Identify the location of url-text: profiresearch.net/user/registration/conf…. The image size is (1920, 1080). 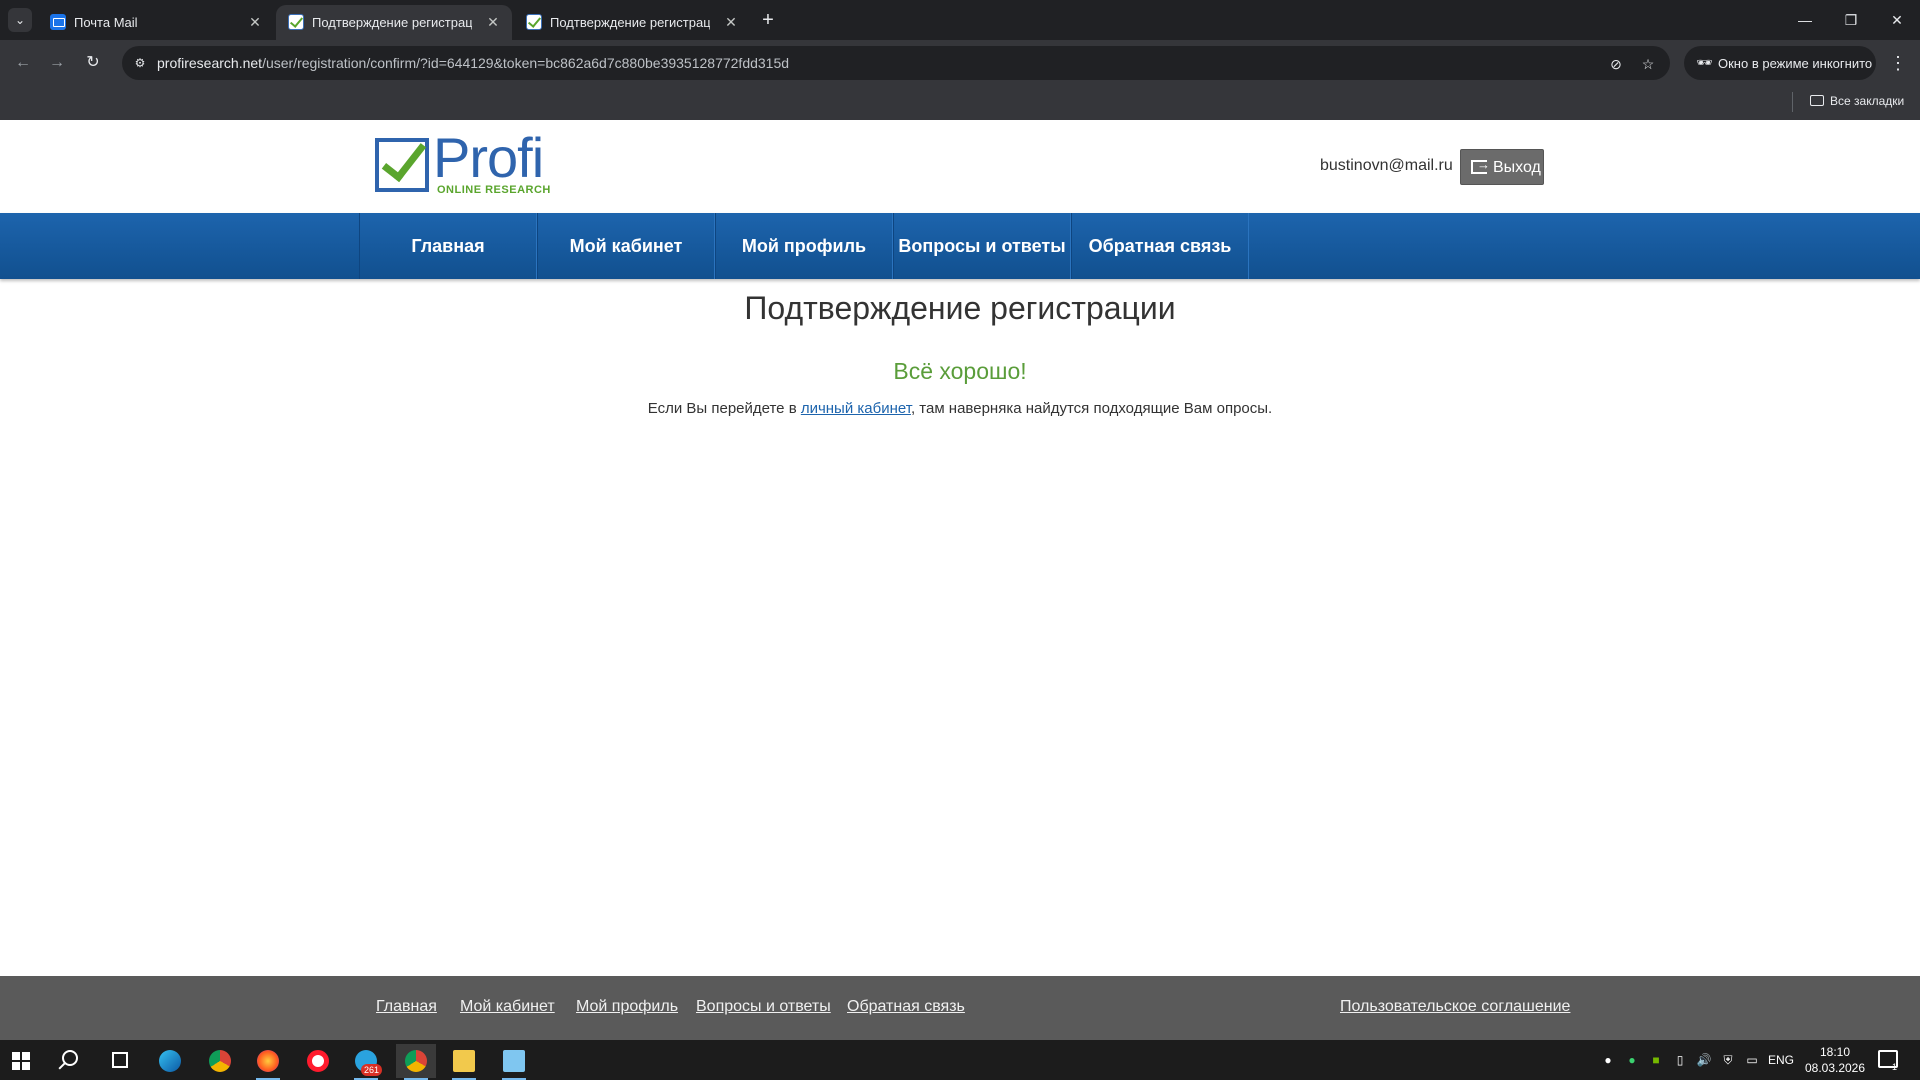
(473, 63).